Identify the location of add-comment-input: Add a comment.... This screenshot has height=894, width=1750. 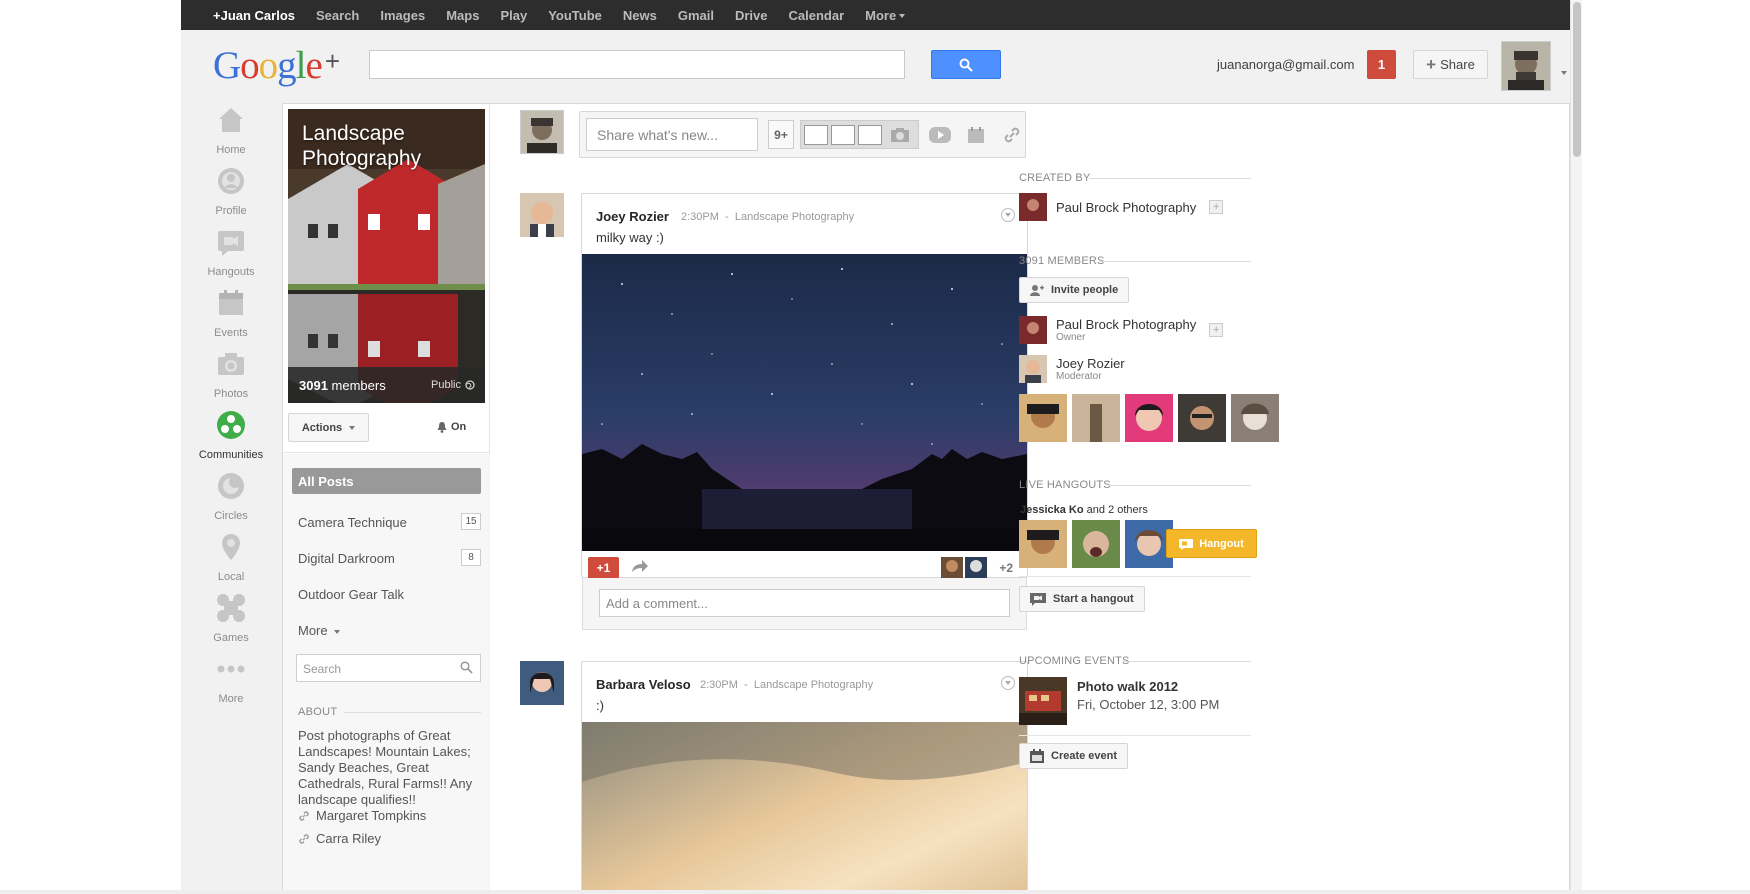
(804, 603).